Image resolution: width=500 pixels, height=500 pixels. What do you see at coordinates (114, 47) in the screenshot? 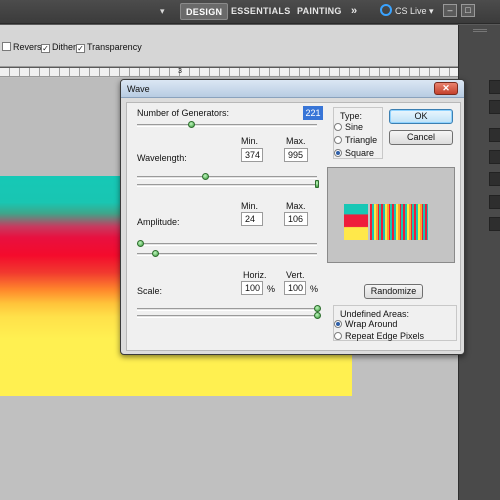
I see `transparency-label: Transparency` at bounding box center [114, 47].